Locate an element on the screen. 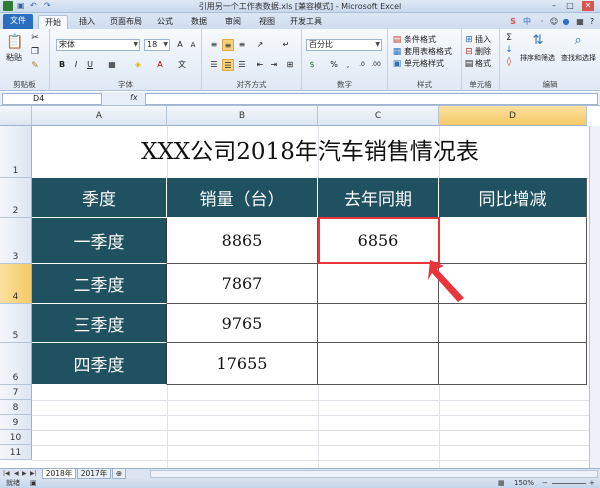 This screenshot has height=488, width=600. horizontal-scrollbar is located at coordinates (374, 474).